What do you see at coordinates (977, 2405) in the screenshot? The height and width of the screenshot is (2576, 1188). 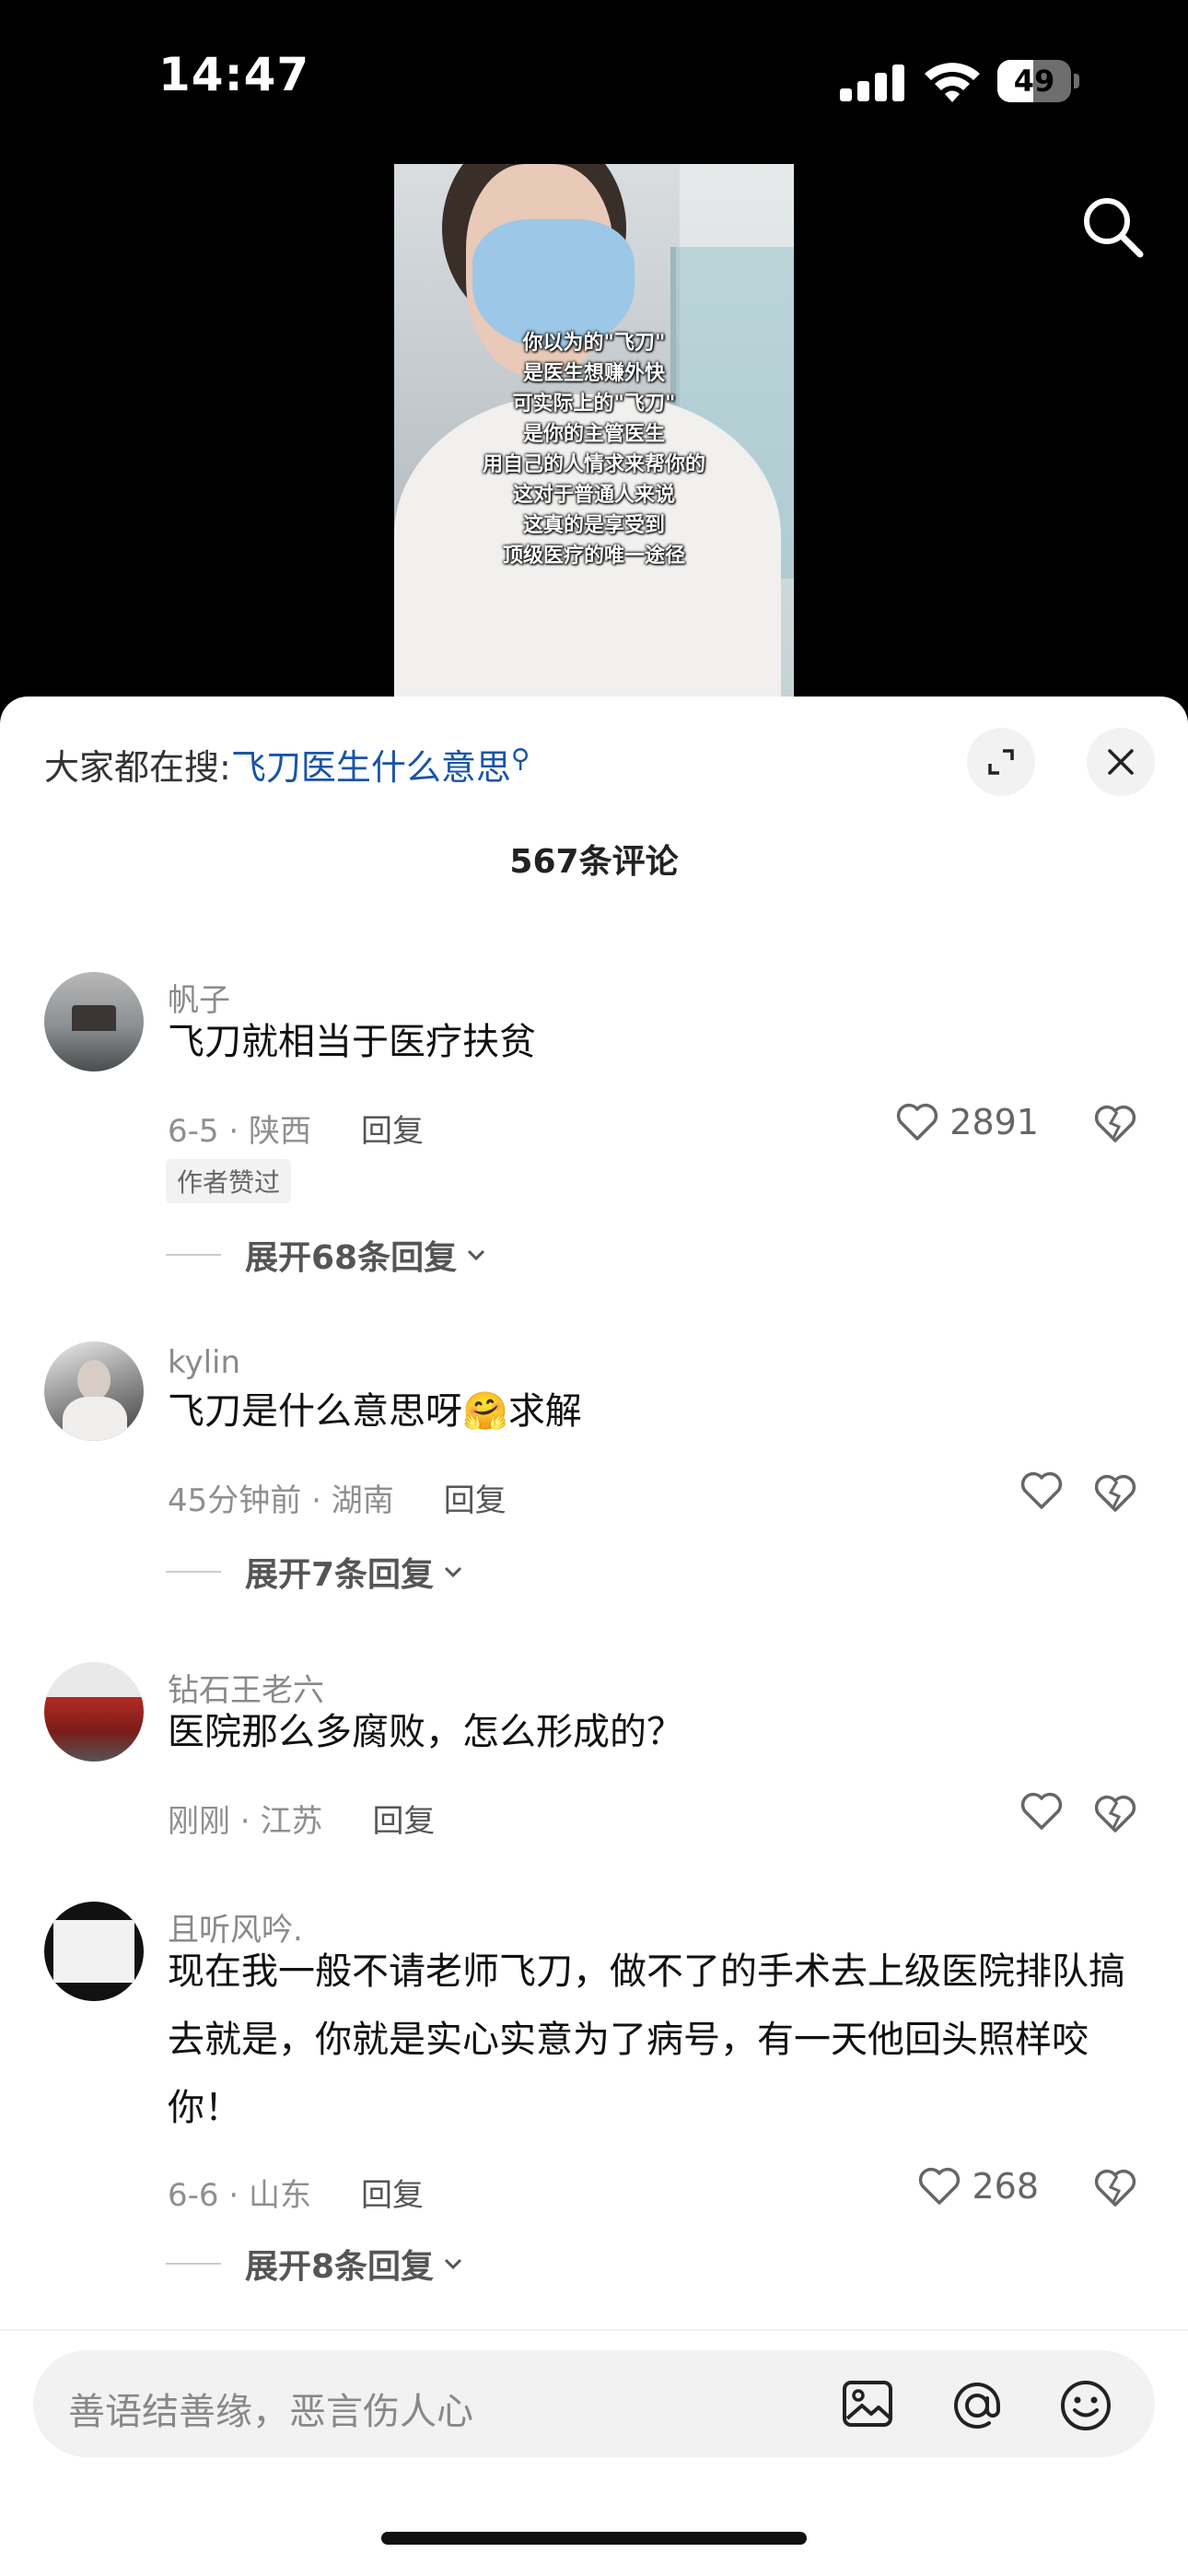 I see `at-icon` at bounding box center [977, 2405].